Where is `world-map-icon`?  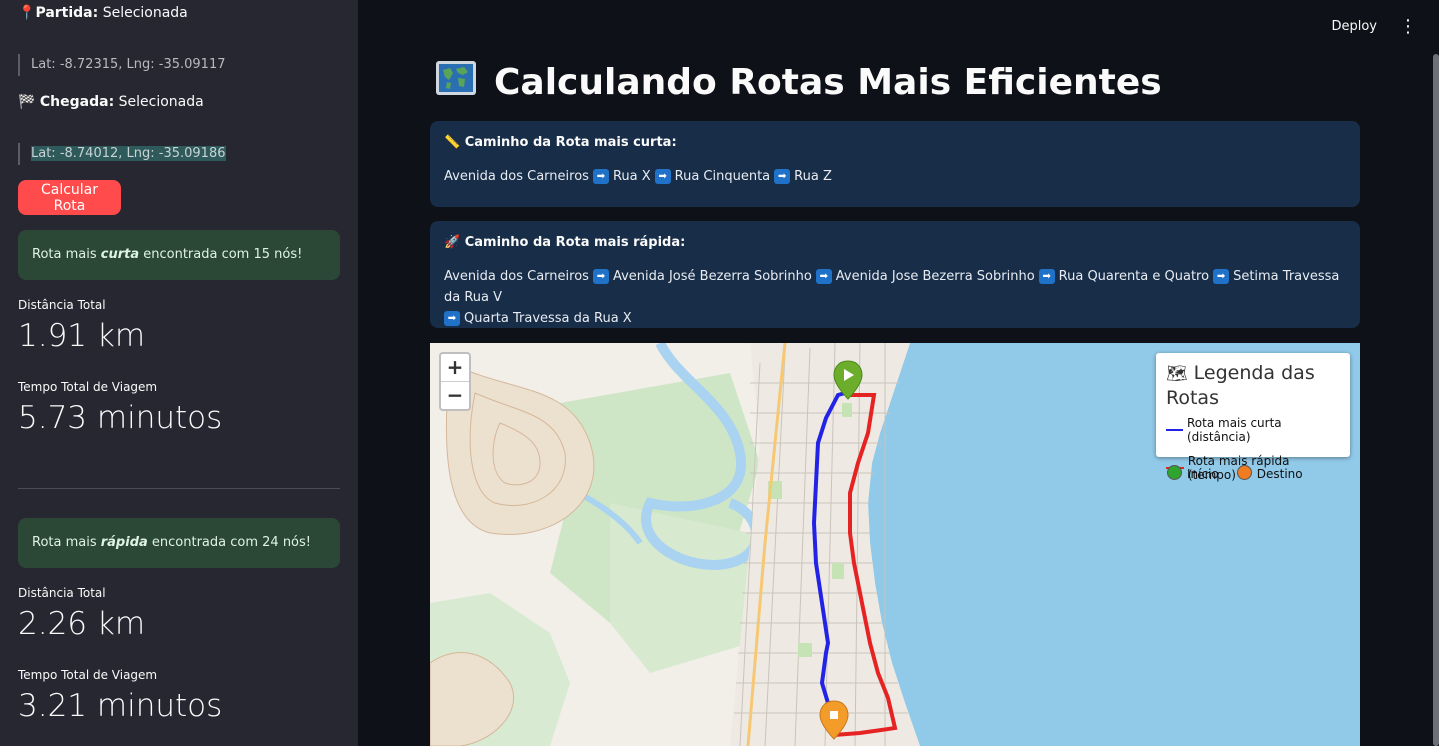 world-map-icon is located at coordinates (456, 82).